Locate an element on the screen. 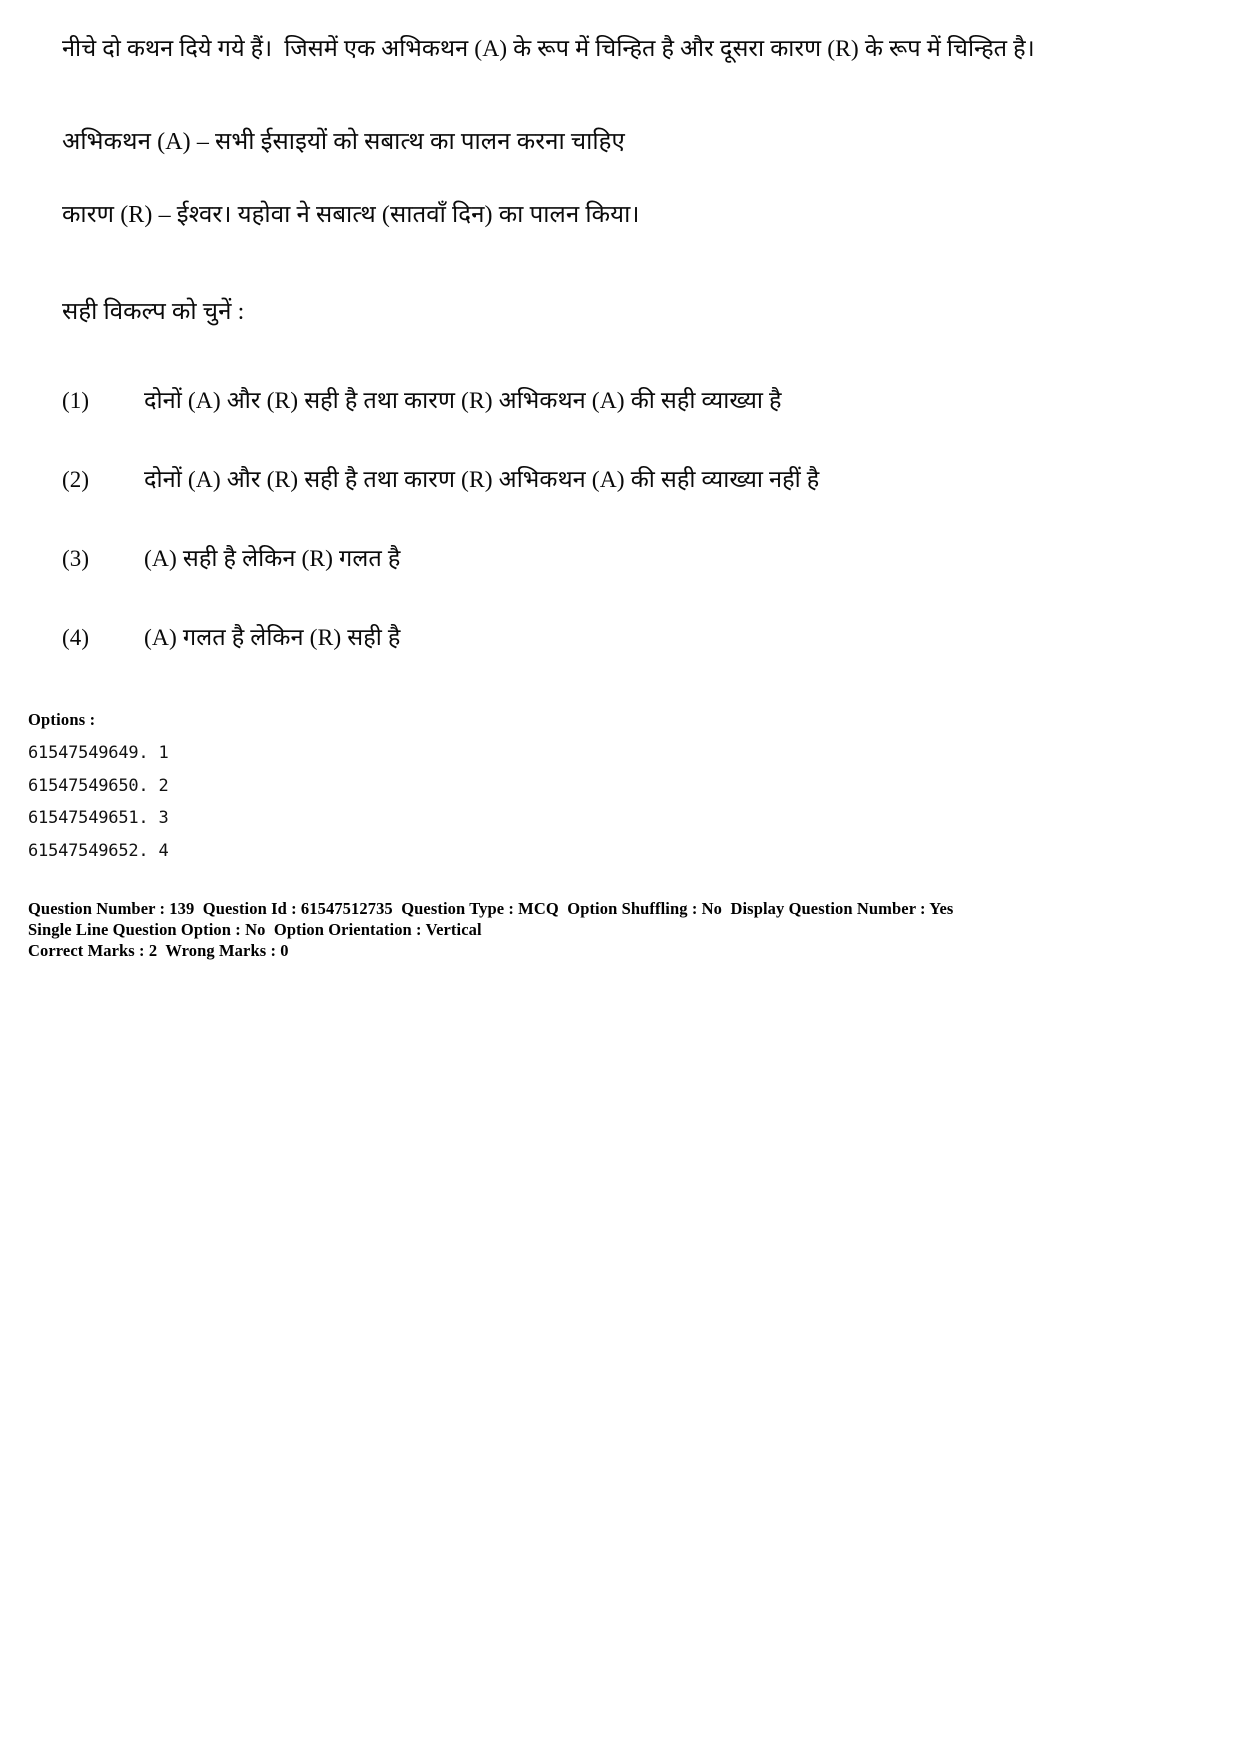  choice-number: (2) is located at coordinates (76, 479).